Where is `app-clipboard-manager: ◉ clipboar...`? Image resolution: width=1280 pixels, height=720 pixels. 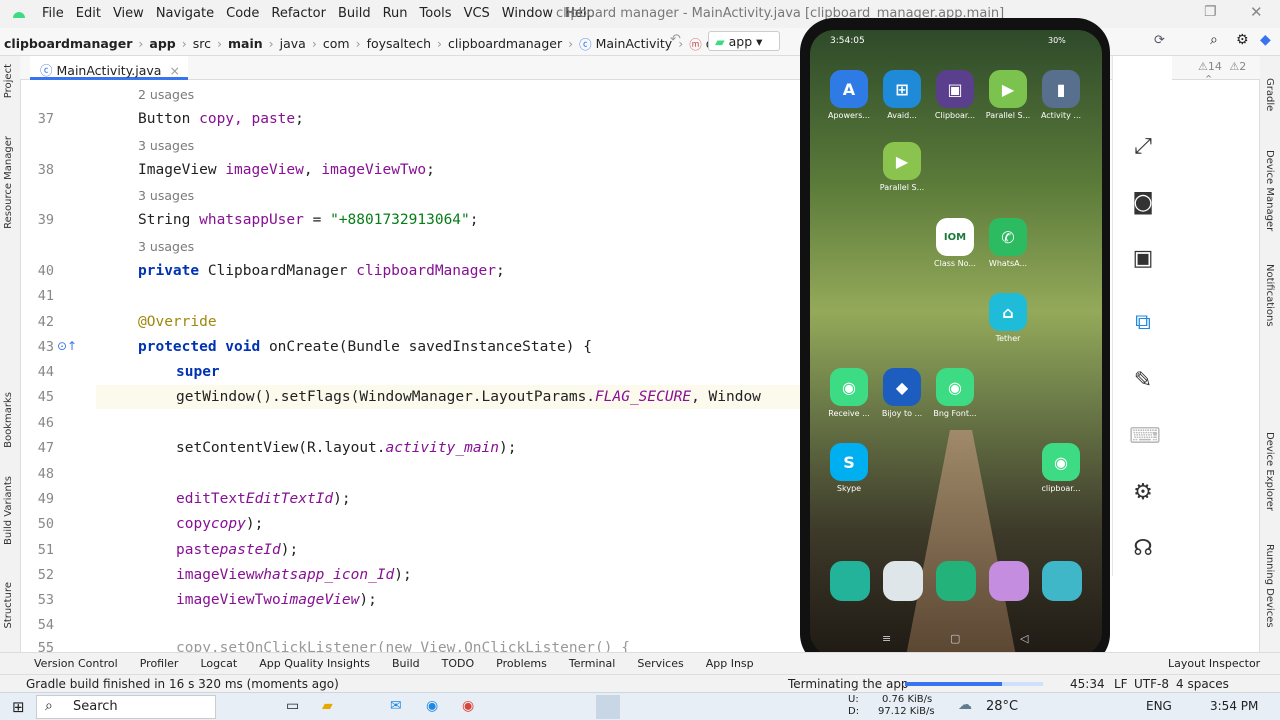 app-clipboard-manager: ◉ clipboar... is located at coordinates (1061, 468).